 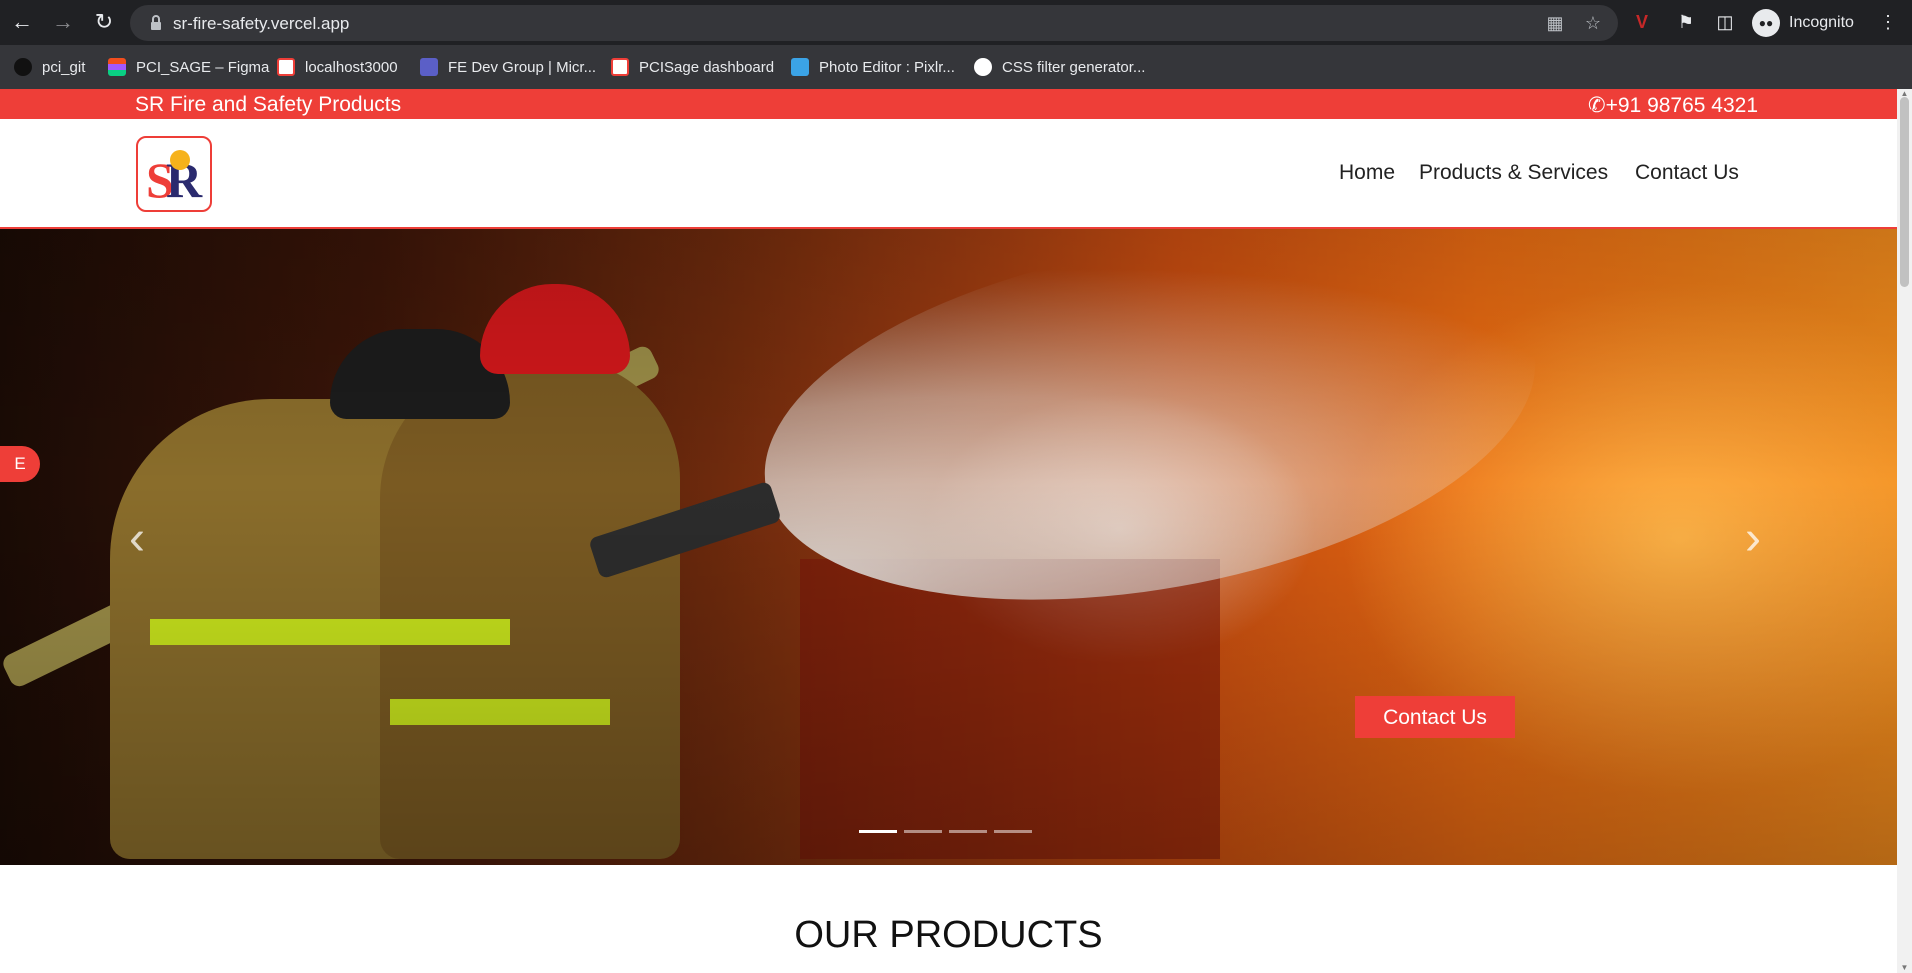 I want to click on products-heading: OUR PRODUCTS, so click(x=948, y=935).